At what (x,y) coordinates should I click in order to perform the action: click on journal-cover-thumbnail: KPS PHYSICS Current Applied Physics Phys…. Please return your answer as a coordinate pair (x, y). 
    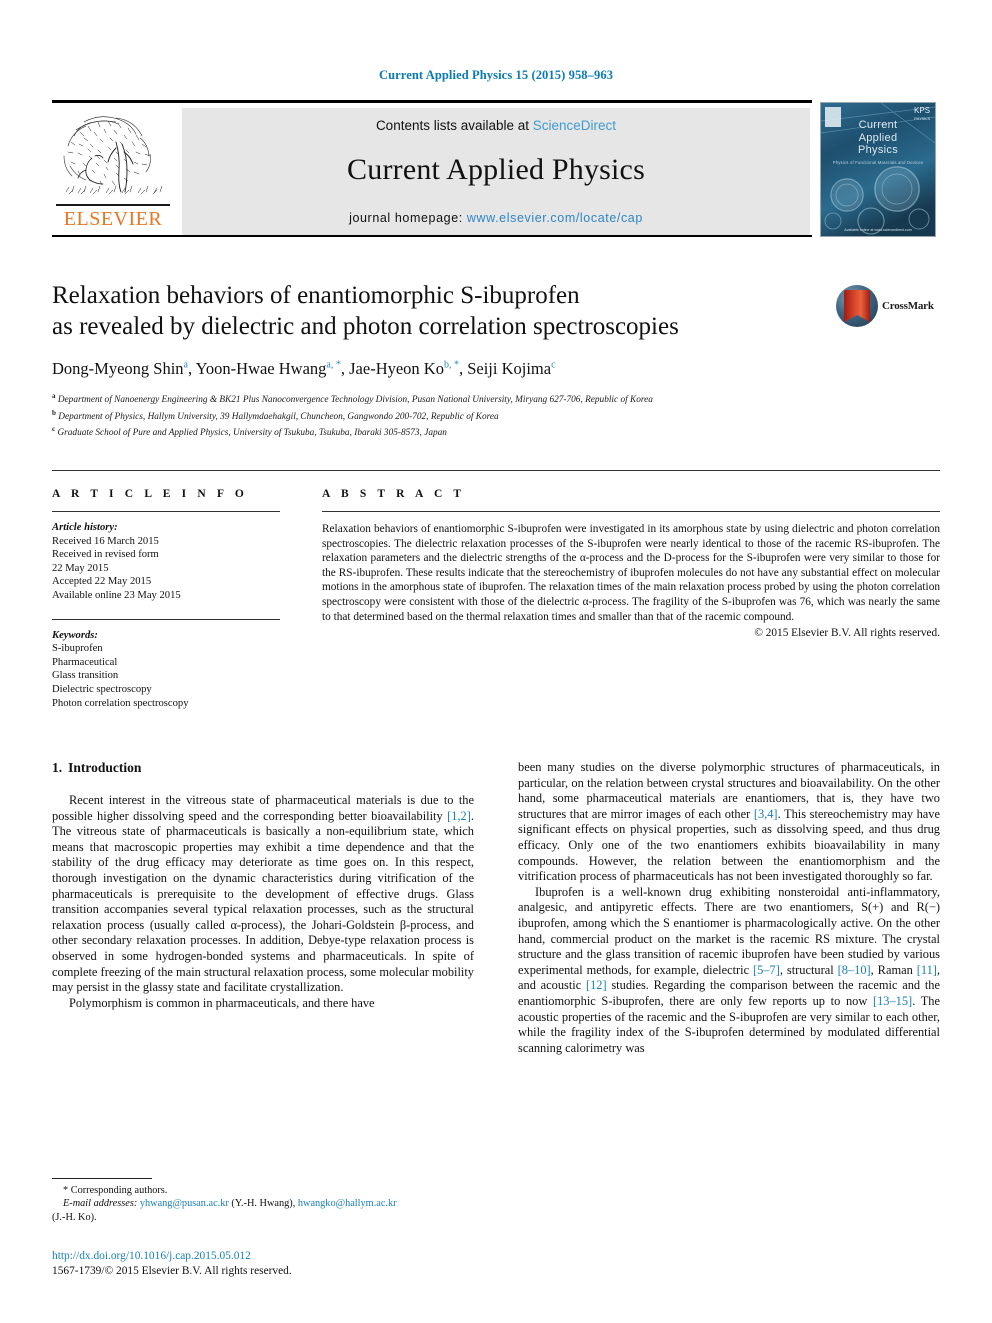
    Looking at the image, I should click on (878, 169).